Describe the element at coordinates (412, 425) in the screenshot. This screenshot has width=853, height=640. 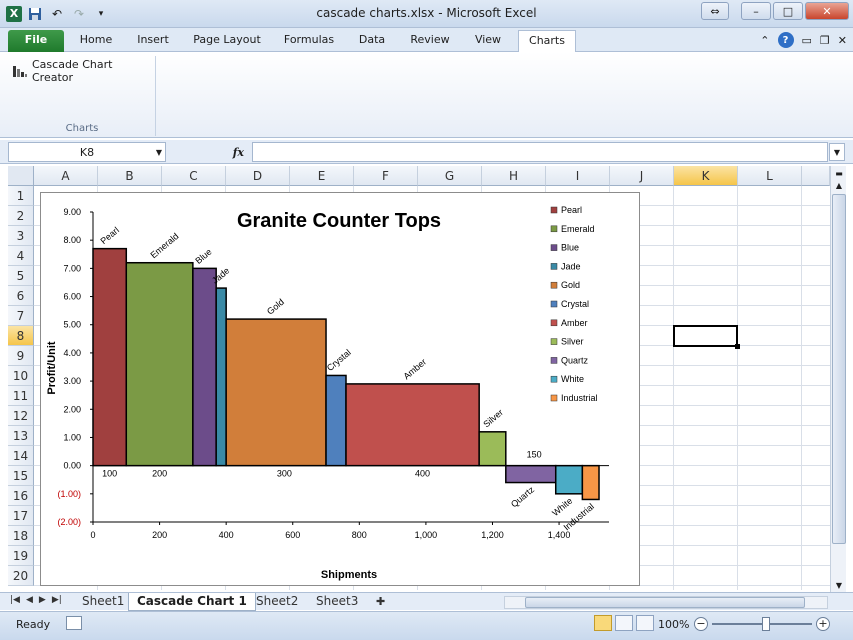
I see `bar-amber` at that location.